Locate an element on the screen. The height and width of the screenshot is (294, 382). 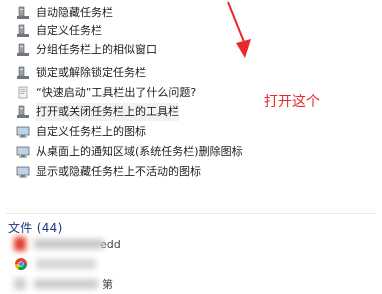
result-label: 自定义任务栏 is located at coordinates (69, 30).